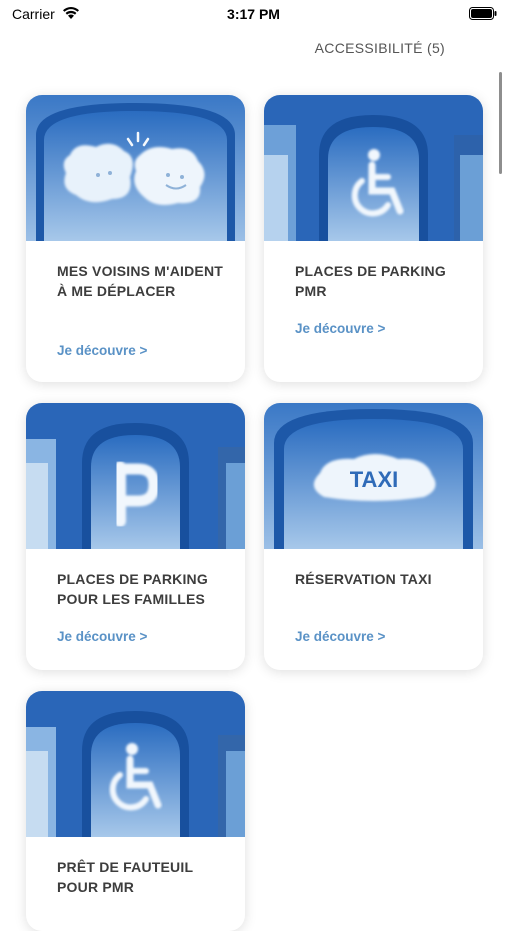  I want to click on card-image: TAXI, so click(373, 476).